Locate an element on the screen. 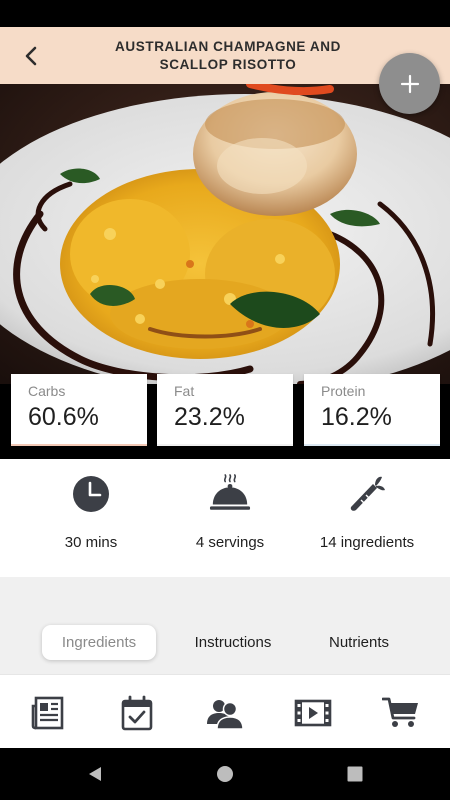  recipe-stats: 30 mins 4 servings 14 ingredients is located at coordinates (225, 518).